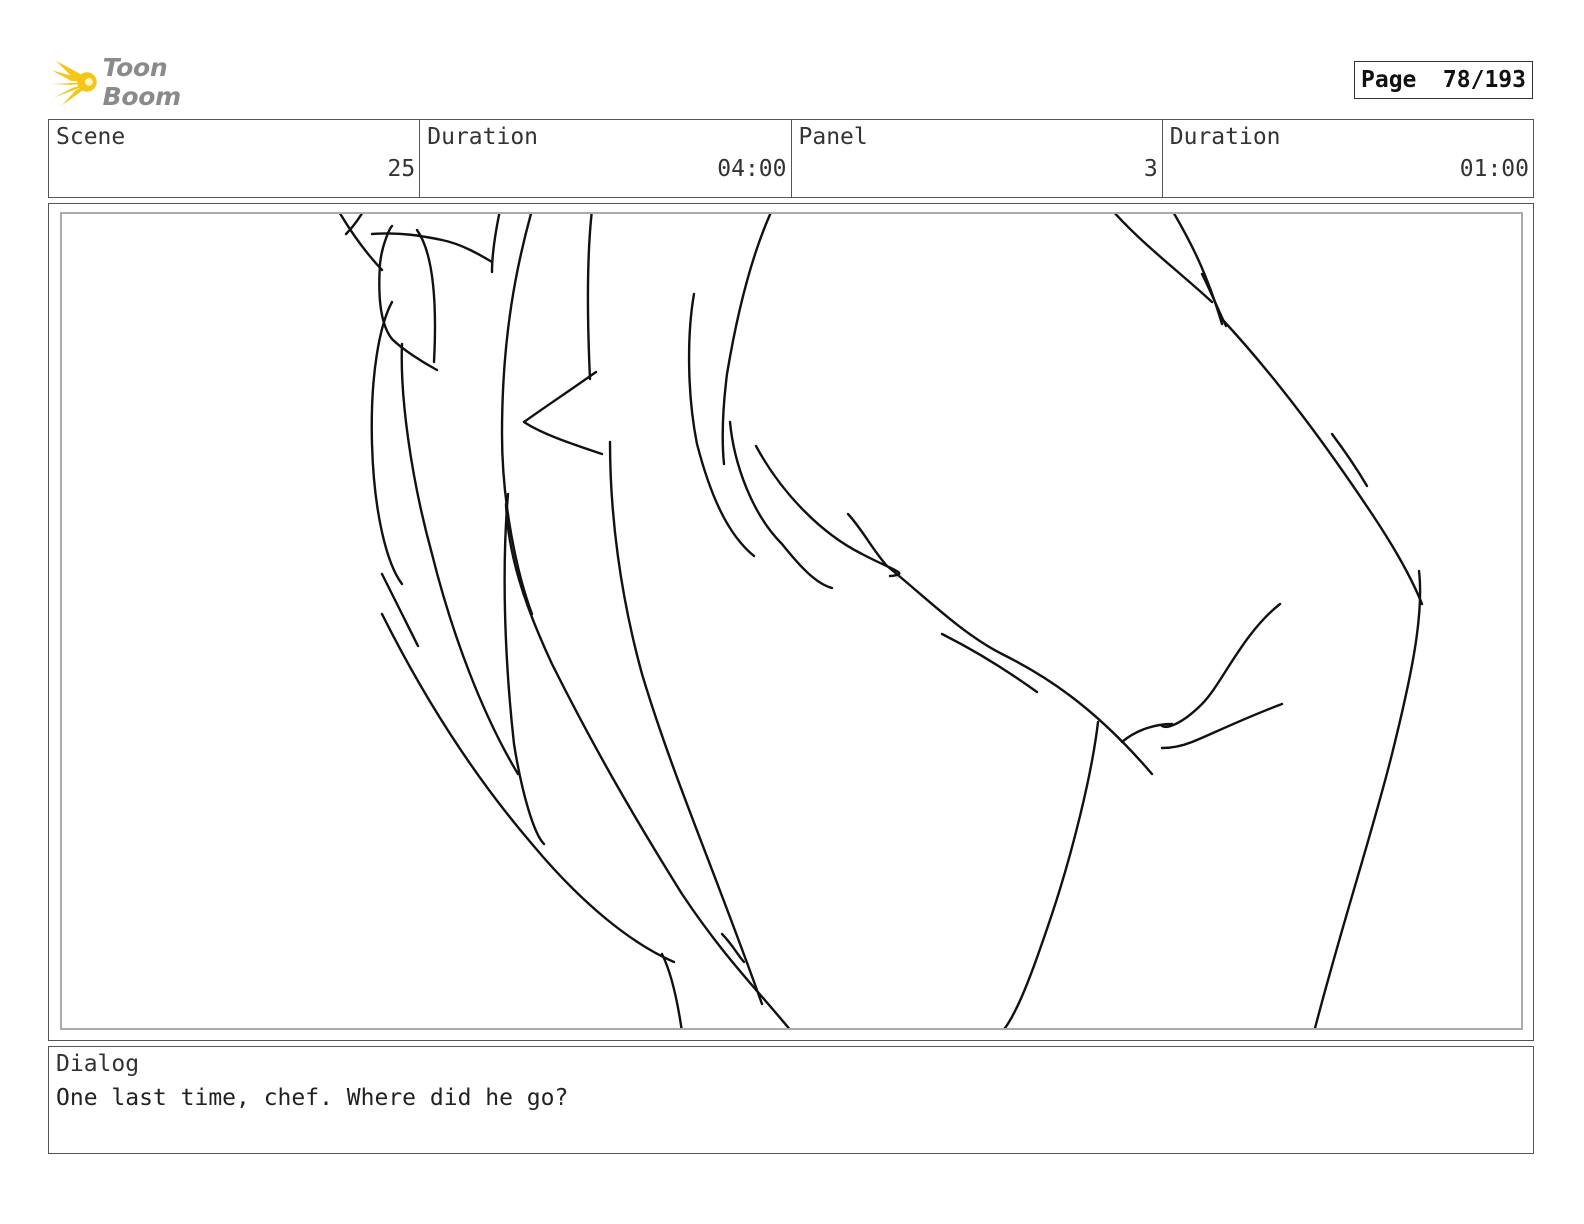 The height and width of the screenshot is (1224, 1584). Describe the element at coordinates (752, 169) in the screenshot. I see `scene-duration-value: 04:00` at that location.